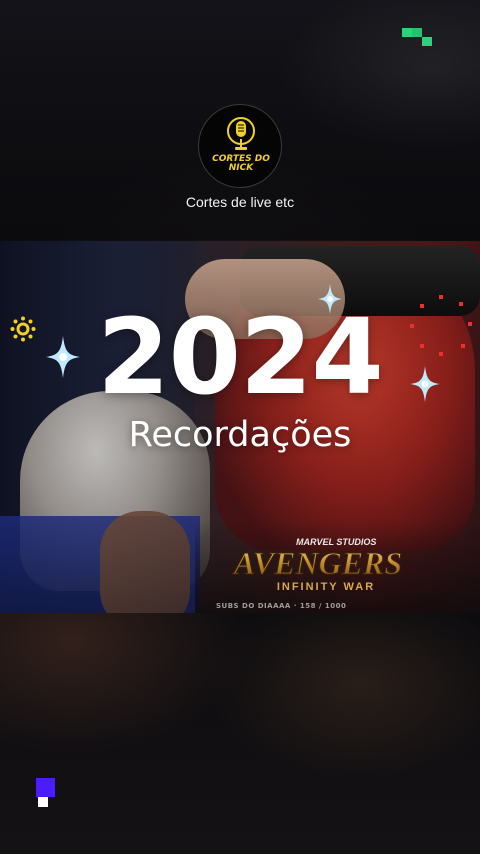  Describe the element at coordinates (241, 168) in the screenshot. I see `avatar-brand-line2: NICK` at that location.